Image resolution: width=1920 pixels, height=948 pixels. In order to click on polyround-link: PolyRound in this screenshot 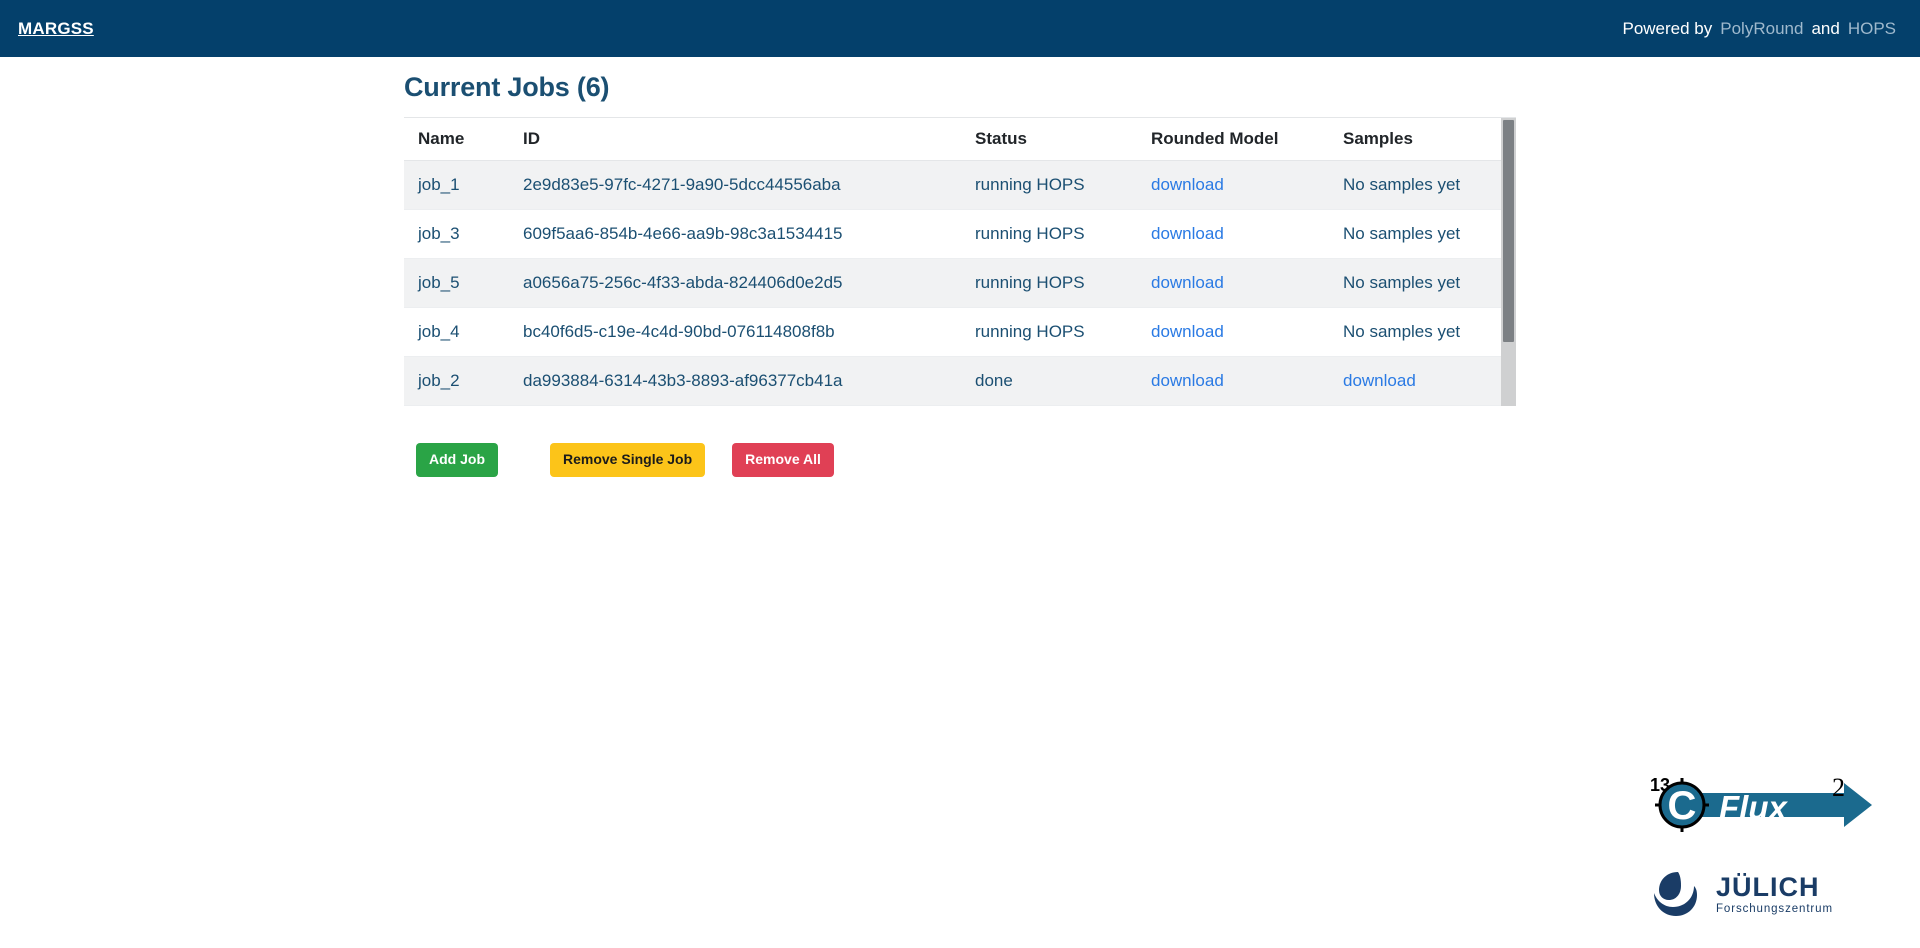, I will do `click(1761, 29)`.